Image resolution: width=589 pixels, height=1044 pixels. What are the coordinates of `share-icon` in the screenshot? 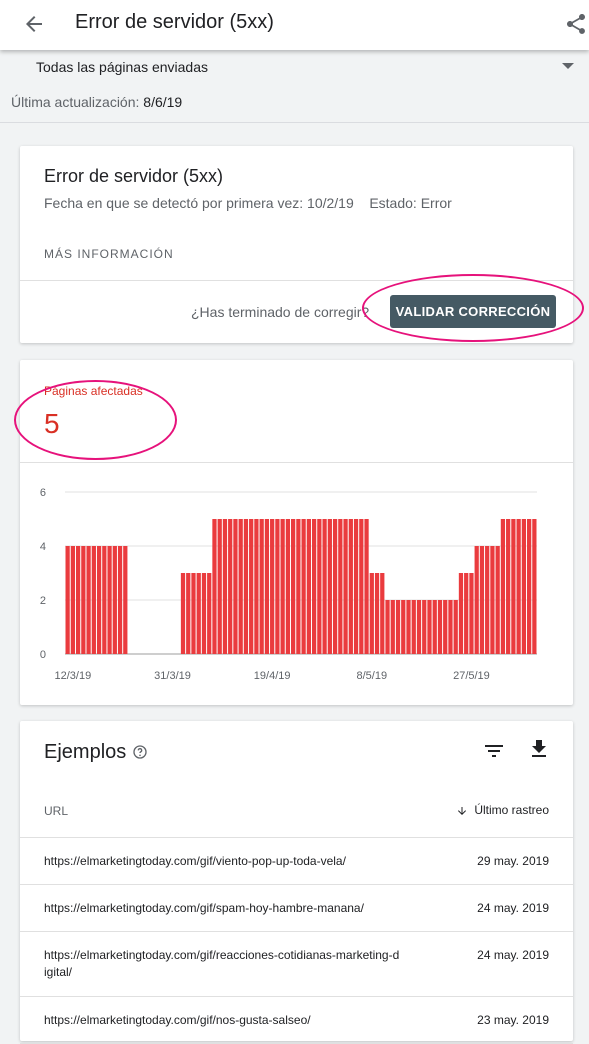 It's located at (576, 24).